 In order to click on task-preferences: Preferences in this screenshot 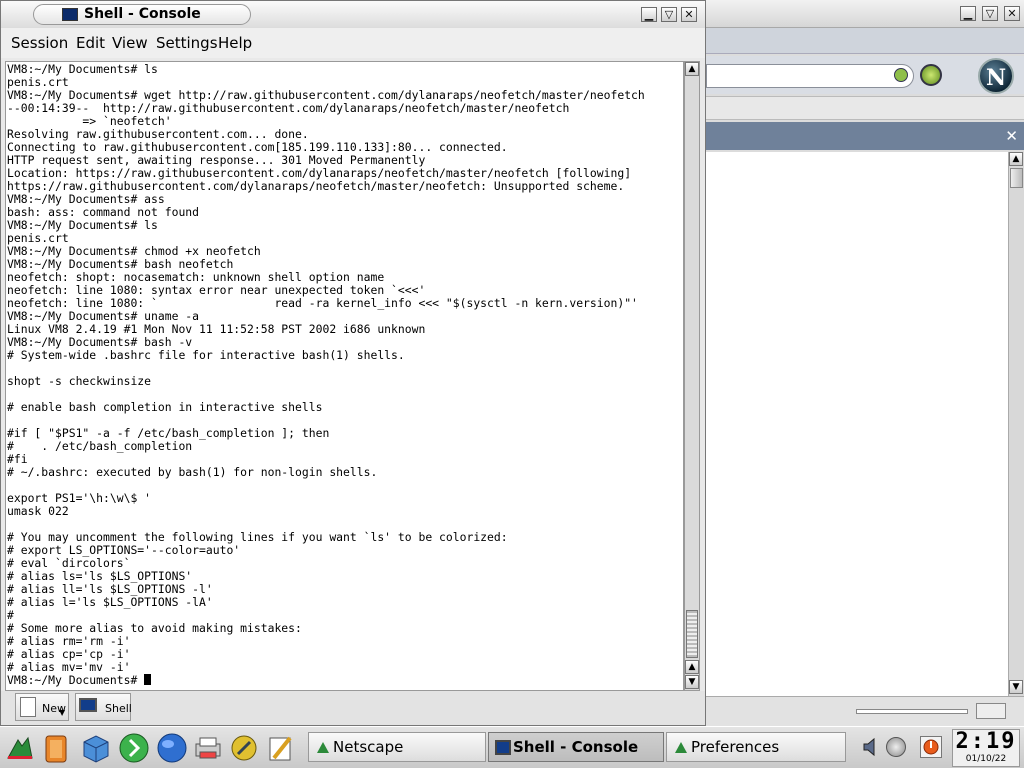, I will do `click(756, 747)`.